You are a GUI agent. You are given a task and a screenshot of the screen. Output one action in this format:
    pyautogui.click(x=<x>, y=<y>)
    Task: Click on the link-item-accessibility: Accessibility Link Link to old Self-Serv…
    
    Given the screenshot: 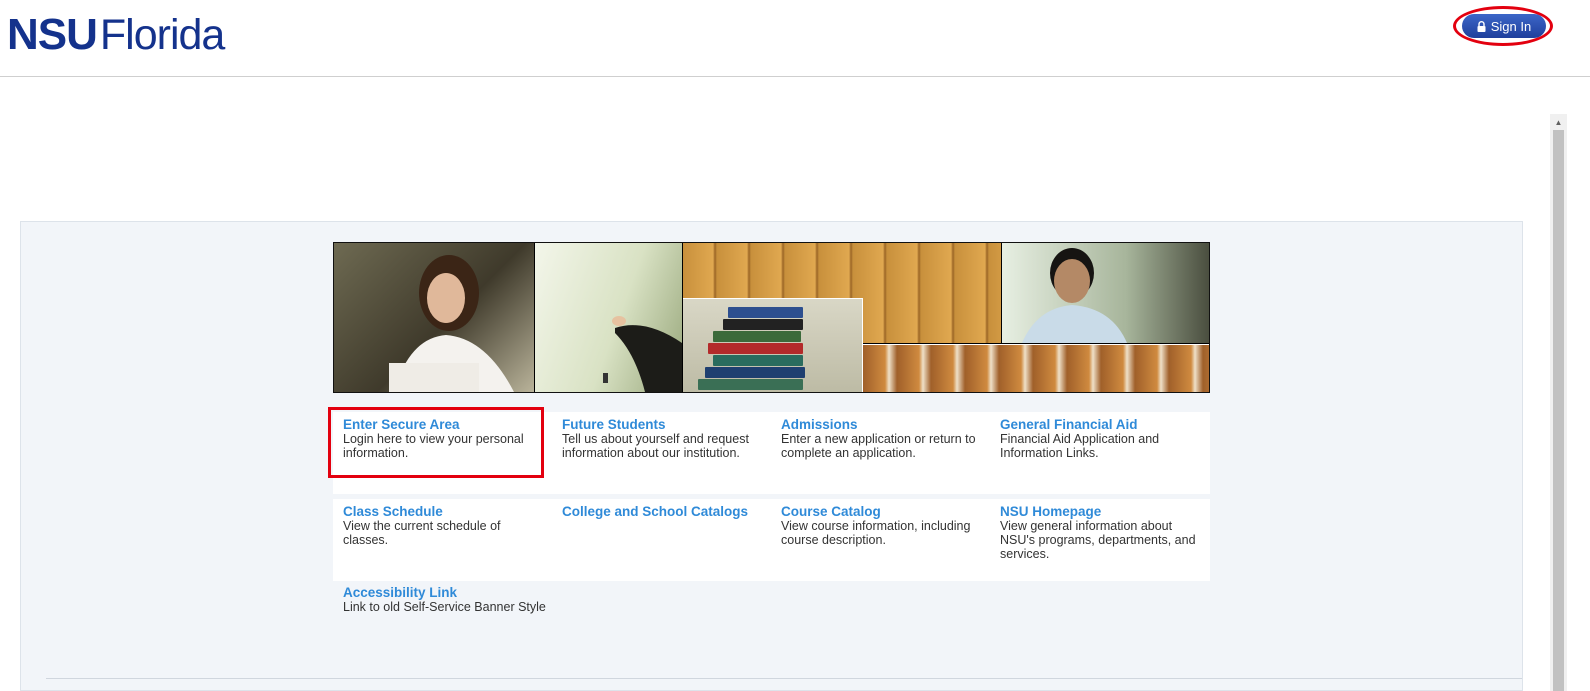 What is the action you would take?
    pyautogui.click(x=445, y=600)
    